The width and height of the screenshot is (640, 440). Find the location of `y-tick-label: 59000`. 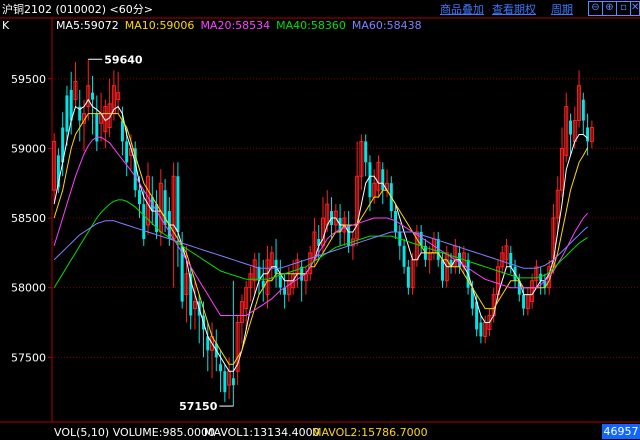

y-tick-label: 59000 is located at coordinates (28, 148).